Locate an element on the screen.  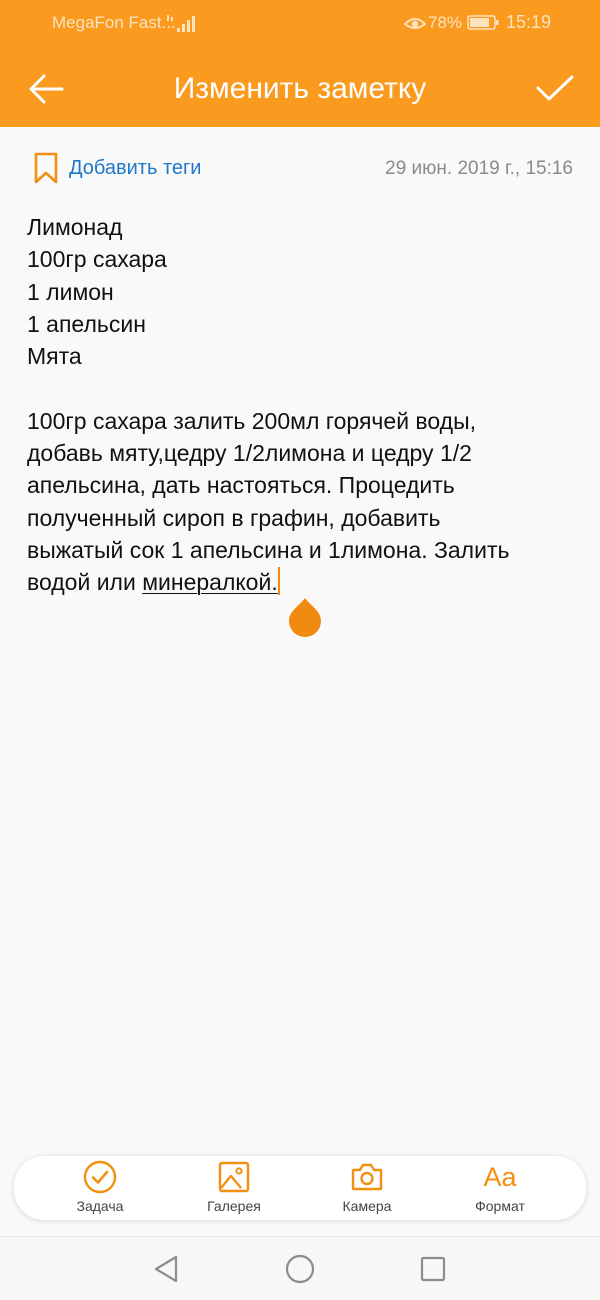
note-line is located at coordinates (302, 388).